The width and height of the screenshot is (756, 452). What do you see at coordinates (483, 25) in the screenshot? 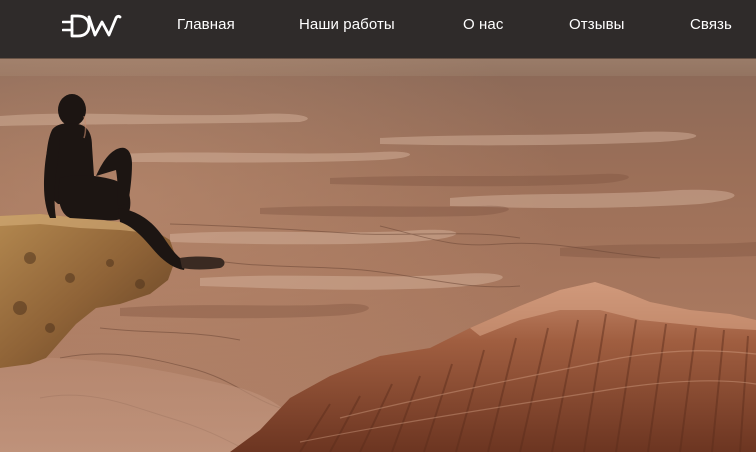
I see `nav-link-about: О нас` at bounding box center [483, 25].